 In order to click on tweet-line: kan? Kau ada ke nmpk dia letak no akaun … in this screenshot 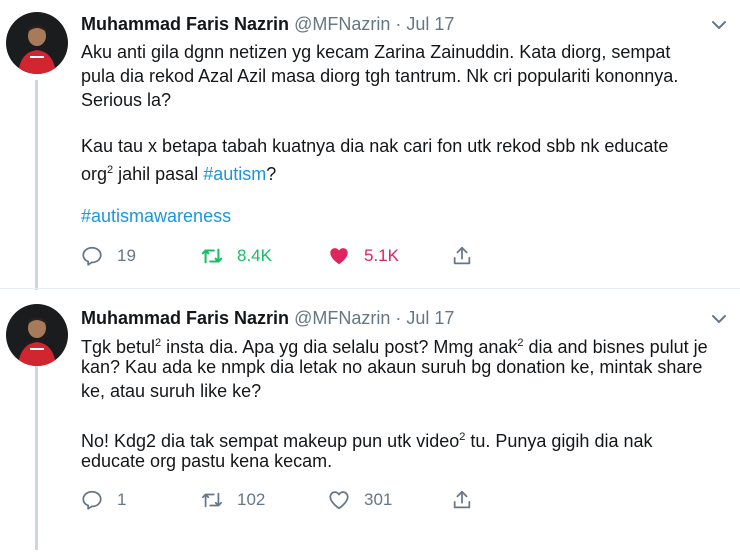, I will do `click(392, 367)`.